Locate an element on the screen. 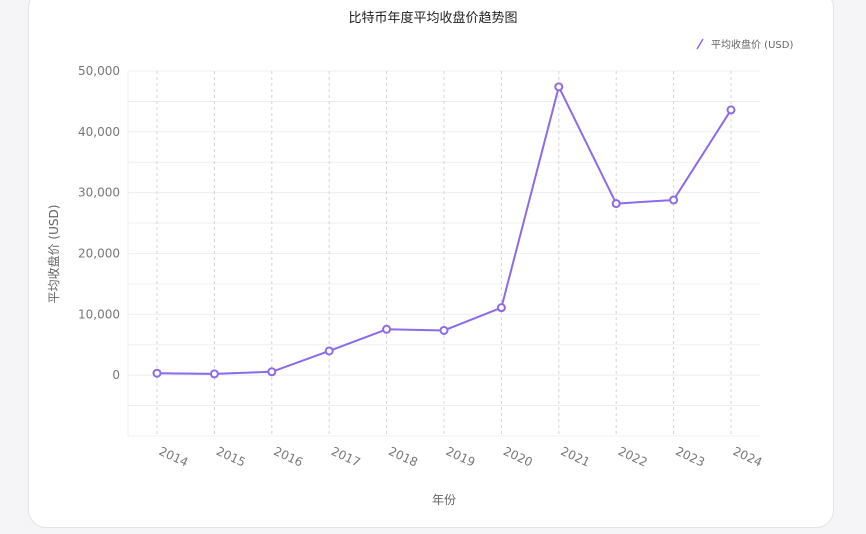 The image size is (866, 534). x-tick-label: 2015 is located at coordinates (231, 457).